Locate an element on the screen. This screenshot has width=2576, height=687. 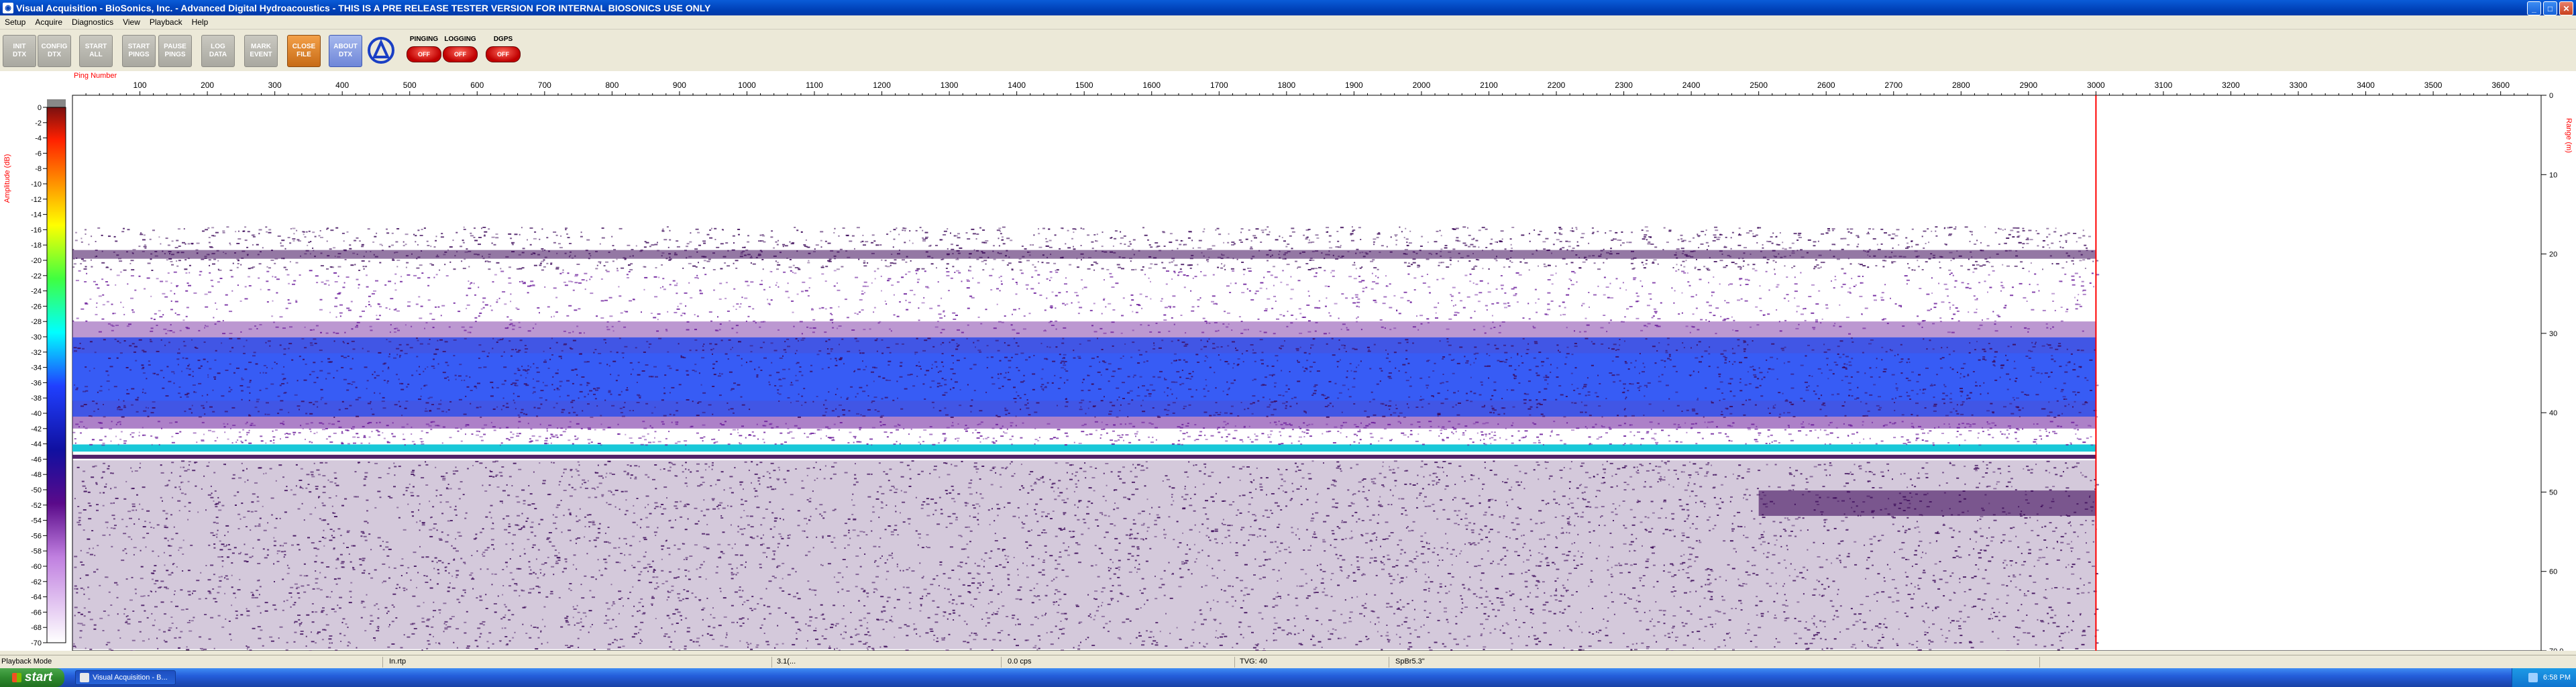
log-data-button: LOG DATA is located at coordinates (218, 51).